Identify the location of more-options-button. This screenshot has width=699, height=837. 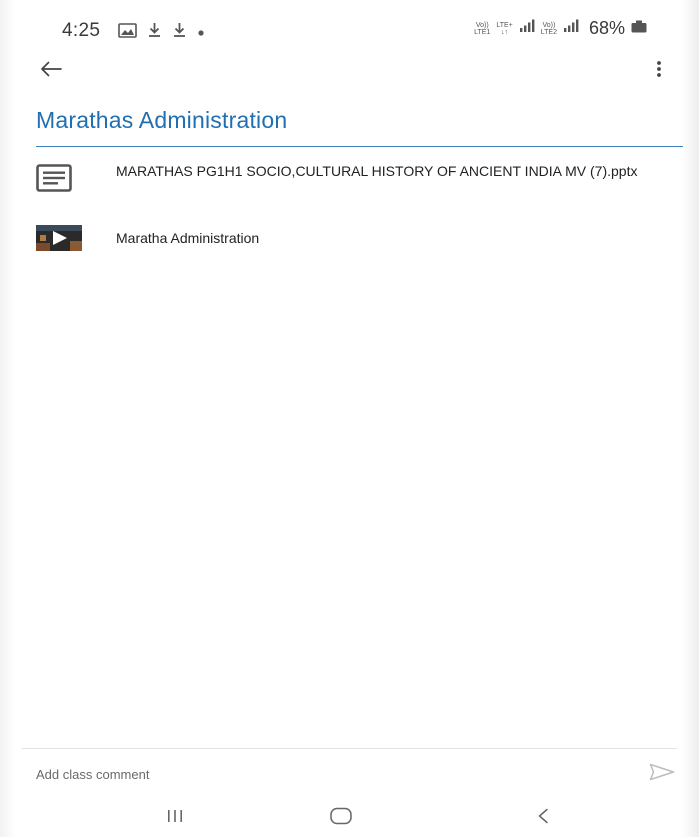
(659, 71).